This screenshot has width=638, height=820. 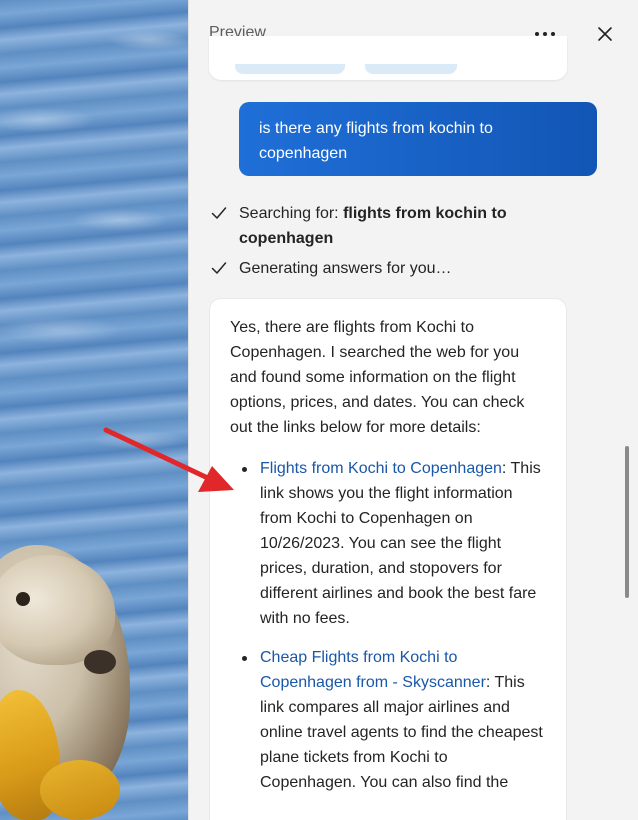 I want to click on result-link: Flights from Kochi to Copenhagen, so click(x=381, y=468).